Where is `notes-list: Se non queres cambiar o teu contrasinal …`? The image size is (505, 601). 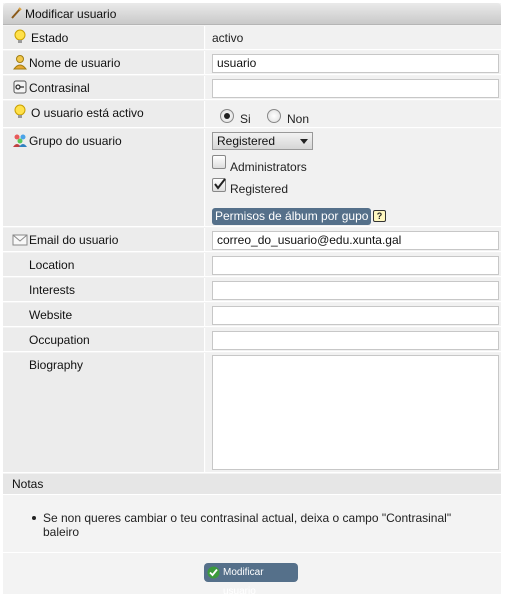 notes-list: Se non queres cambiar o teu contrasinal … is located at coordinates (257, 525).